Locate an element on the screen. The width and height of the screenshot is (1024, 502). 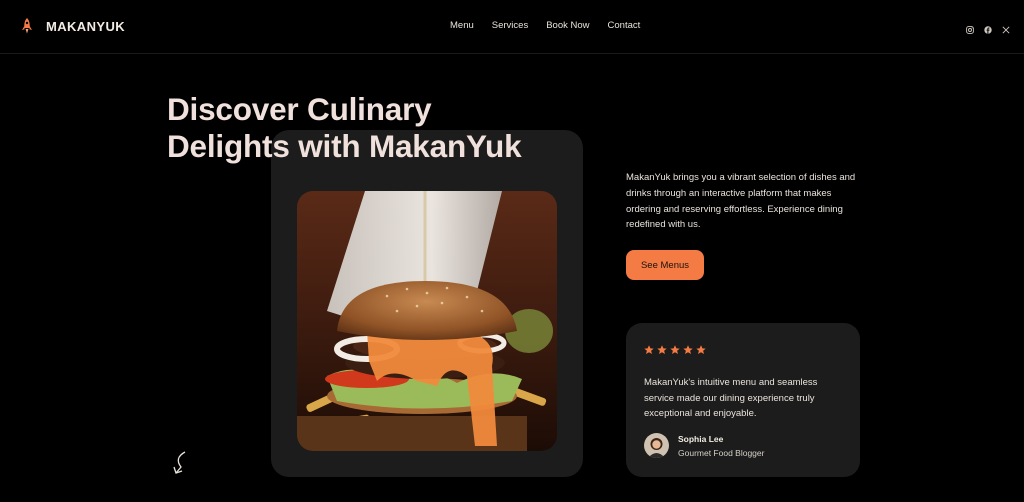
nav-item-menu: Menu is located at coordinates (462, 25).